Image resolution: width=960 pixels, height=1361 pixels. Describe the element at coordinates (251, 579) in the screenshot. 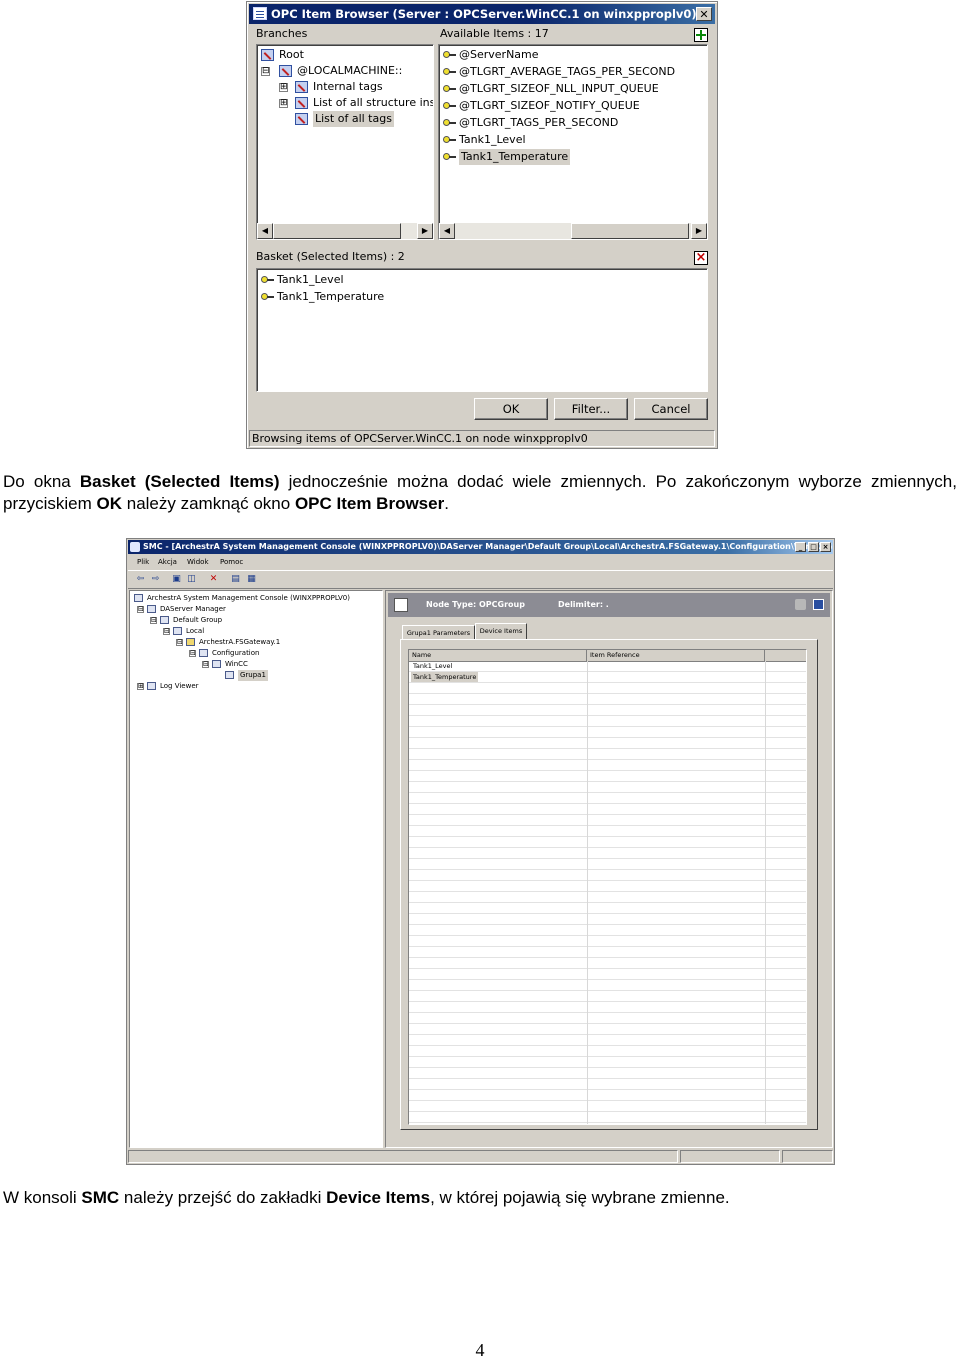

I see `help-icon: ▦` at that location.